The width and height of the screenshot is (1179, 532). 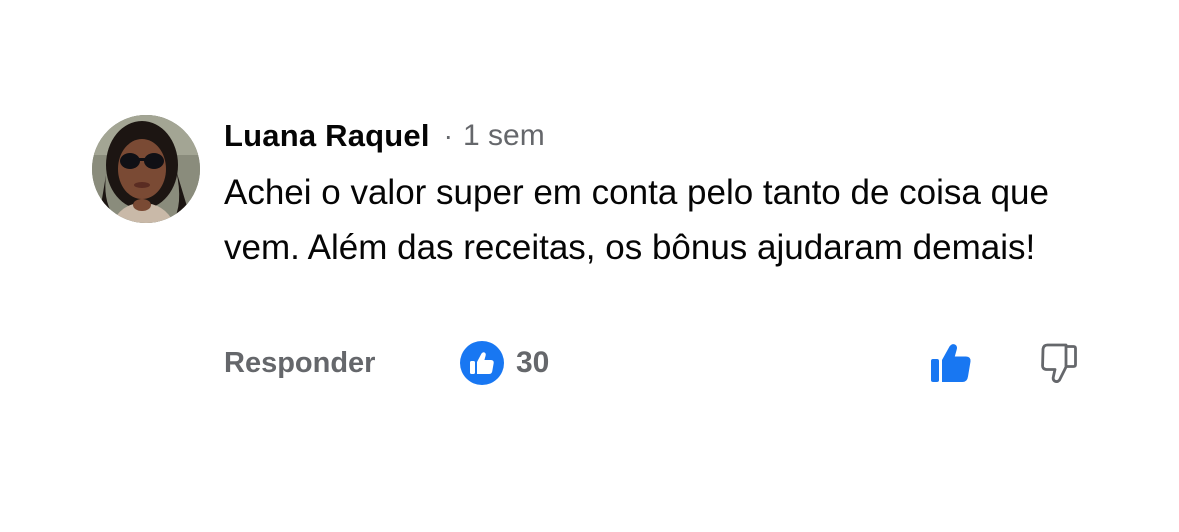 I want to click on timestamp: 1 sem, so click(x=504, y=136).